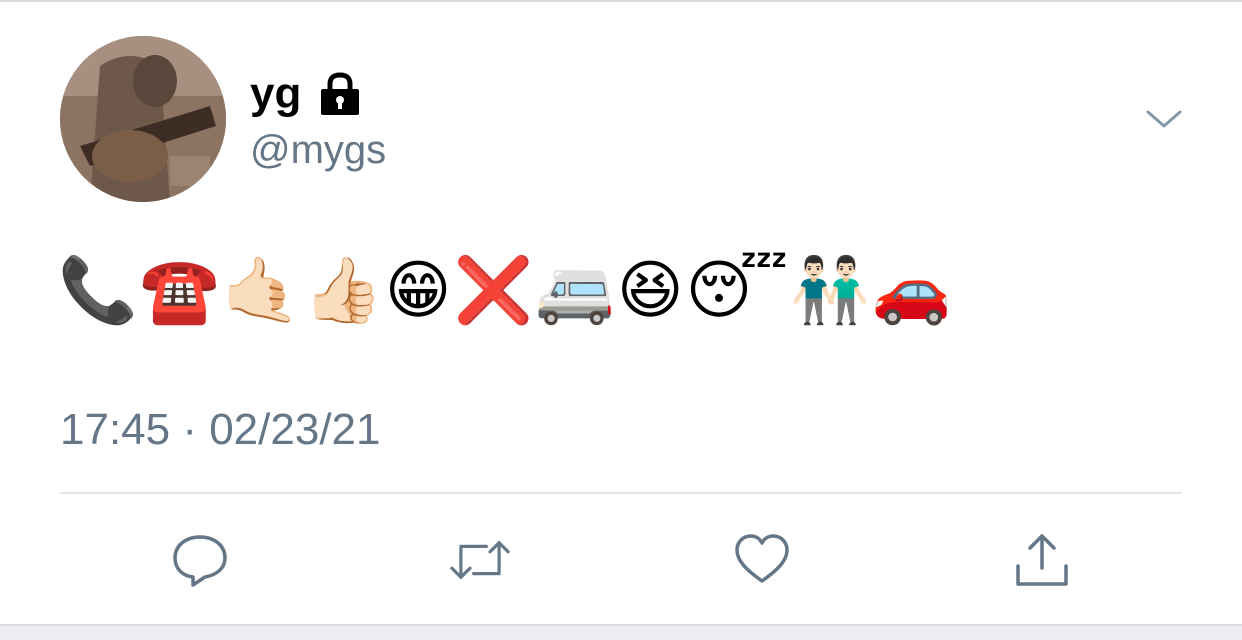  What do you see at coordinates (275, 94) in the screenshot?
I see `display-name: yg` at bounding box center [275, 94].